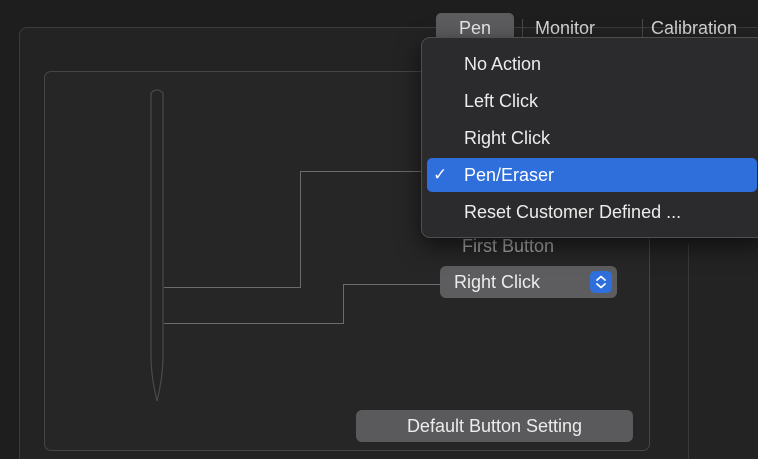 The image size is (758, 459). I want to click on menu-item-no-action: No Action, so click(592, 64).